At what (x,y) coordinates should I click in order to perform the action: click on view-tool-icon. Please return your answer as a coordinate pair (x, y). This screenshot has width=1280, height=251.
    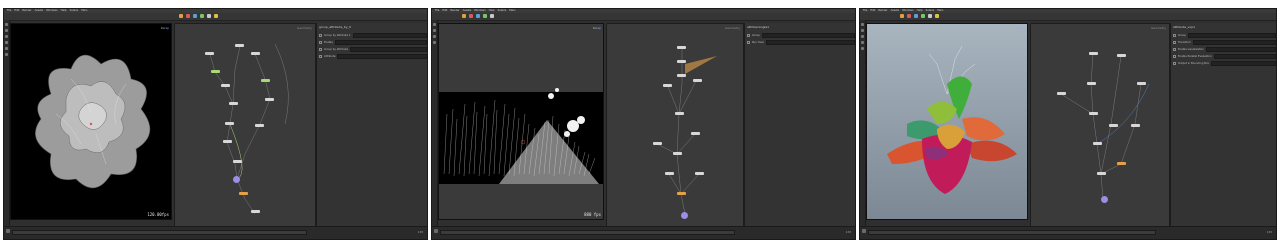
    Looking at the image, I should click on (6, 54).